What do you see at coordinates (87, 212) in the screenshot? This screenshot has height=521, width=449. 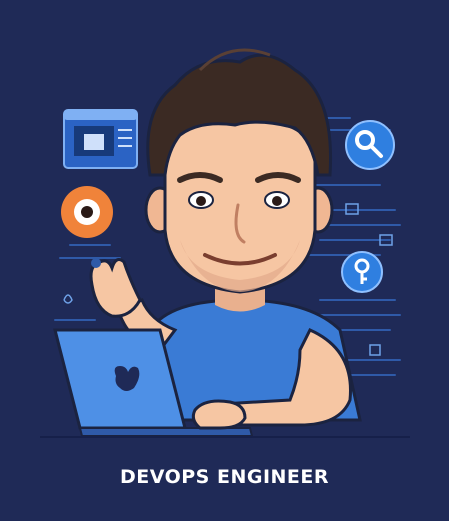 I see `orange-eye-icon` at bounding box center [87, 212].